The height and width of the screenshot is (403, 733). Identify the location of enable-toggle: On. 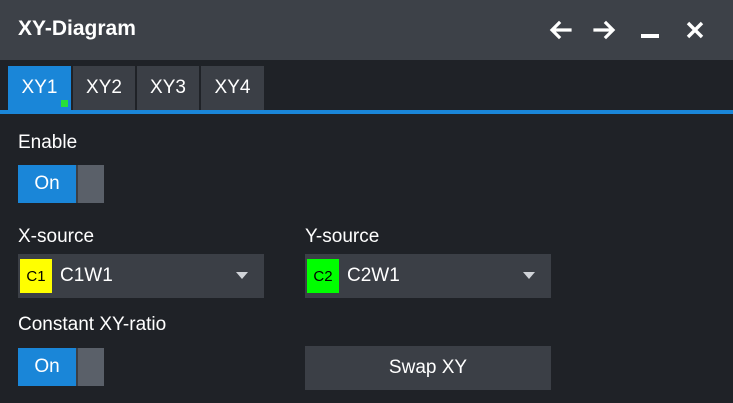
(61, 184).